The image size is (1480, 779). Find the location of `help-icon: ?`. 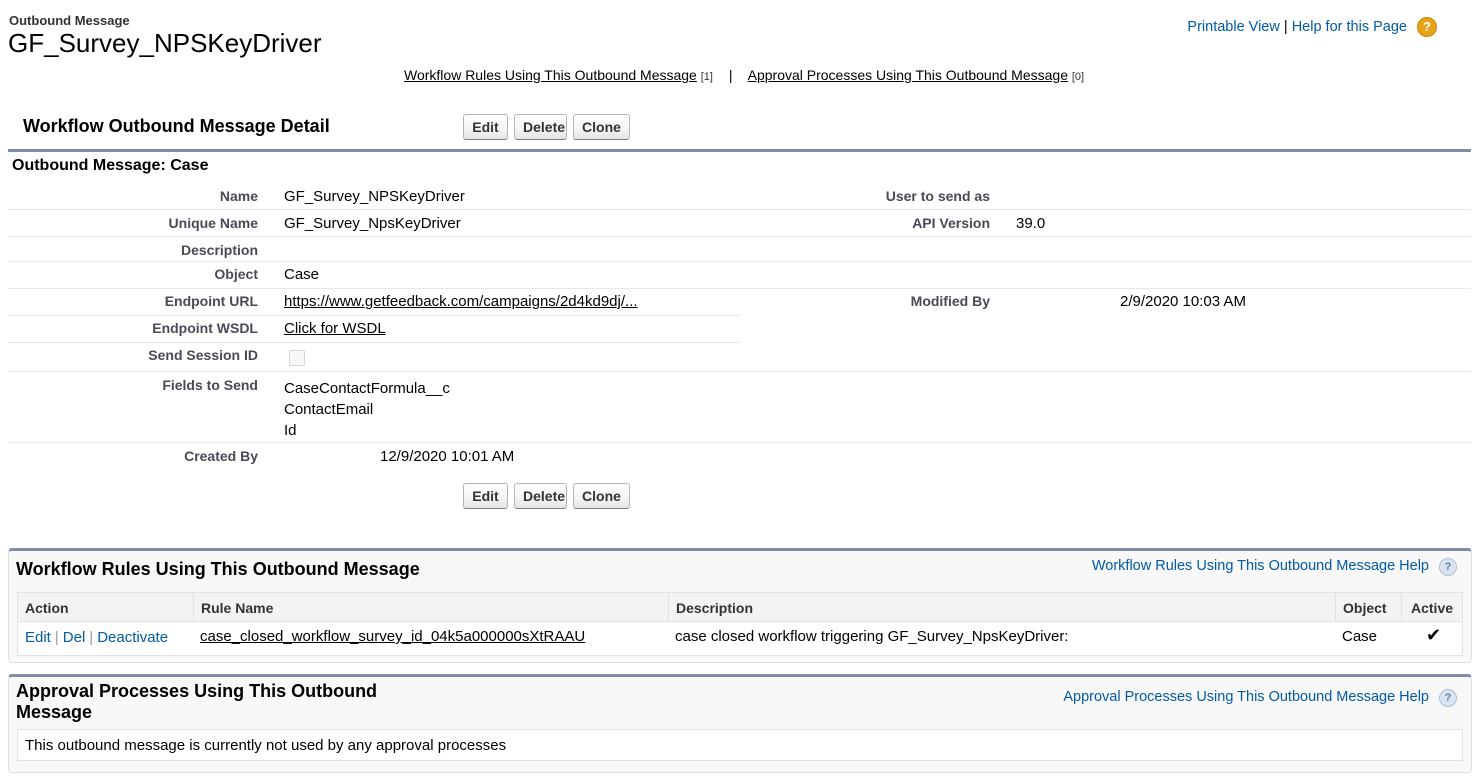

help-icon: ? is located at coordinates (1427, 27).